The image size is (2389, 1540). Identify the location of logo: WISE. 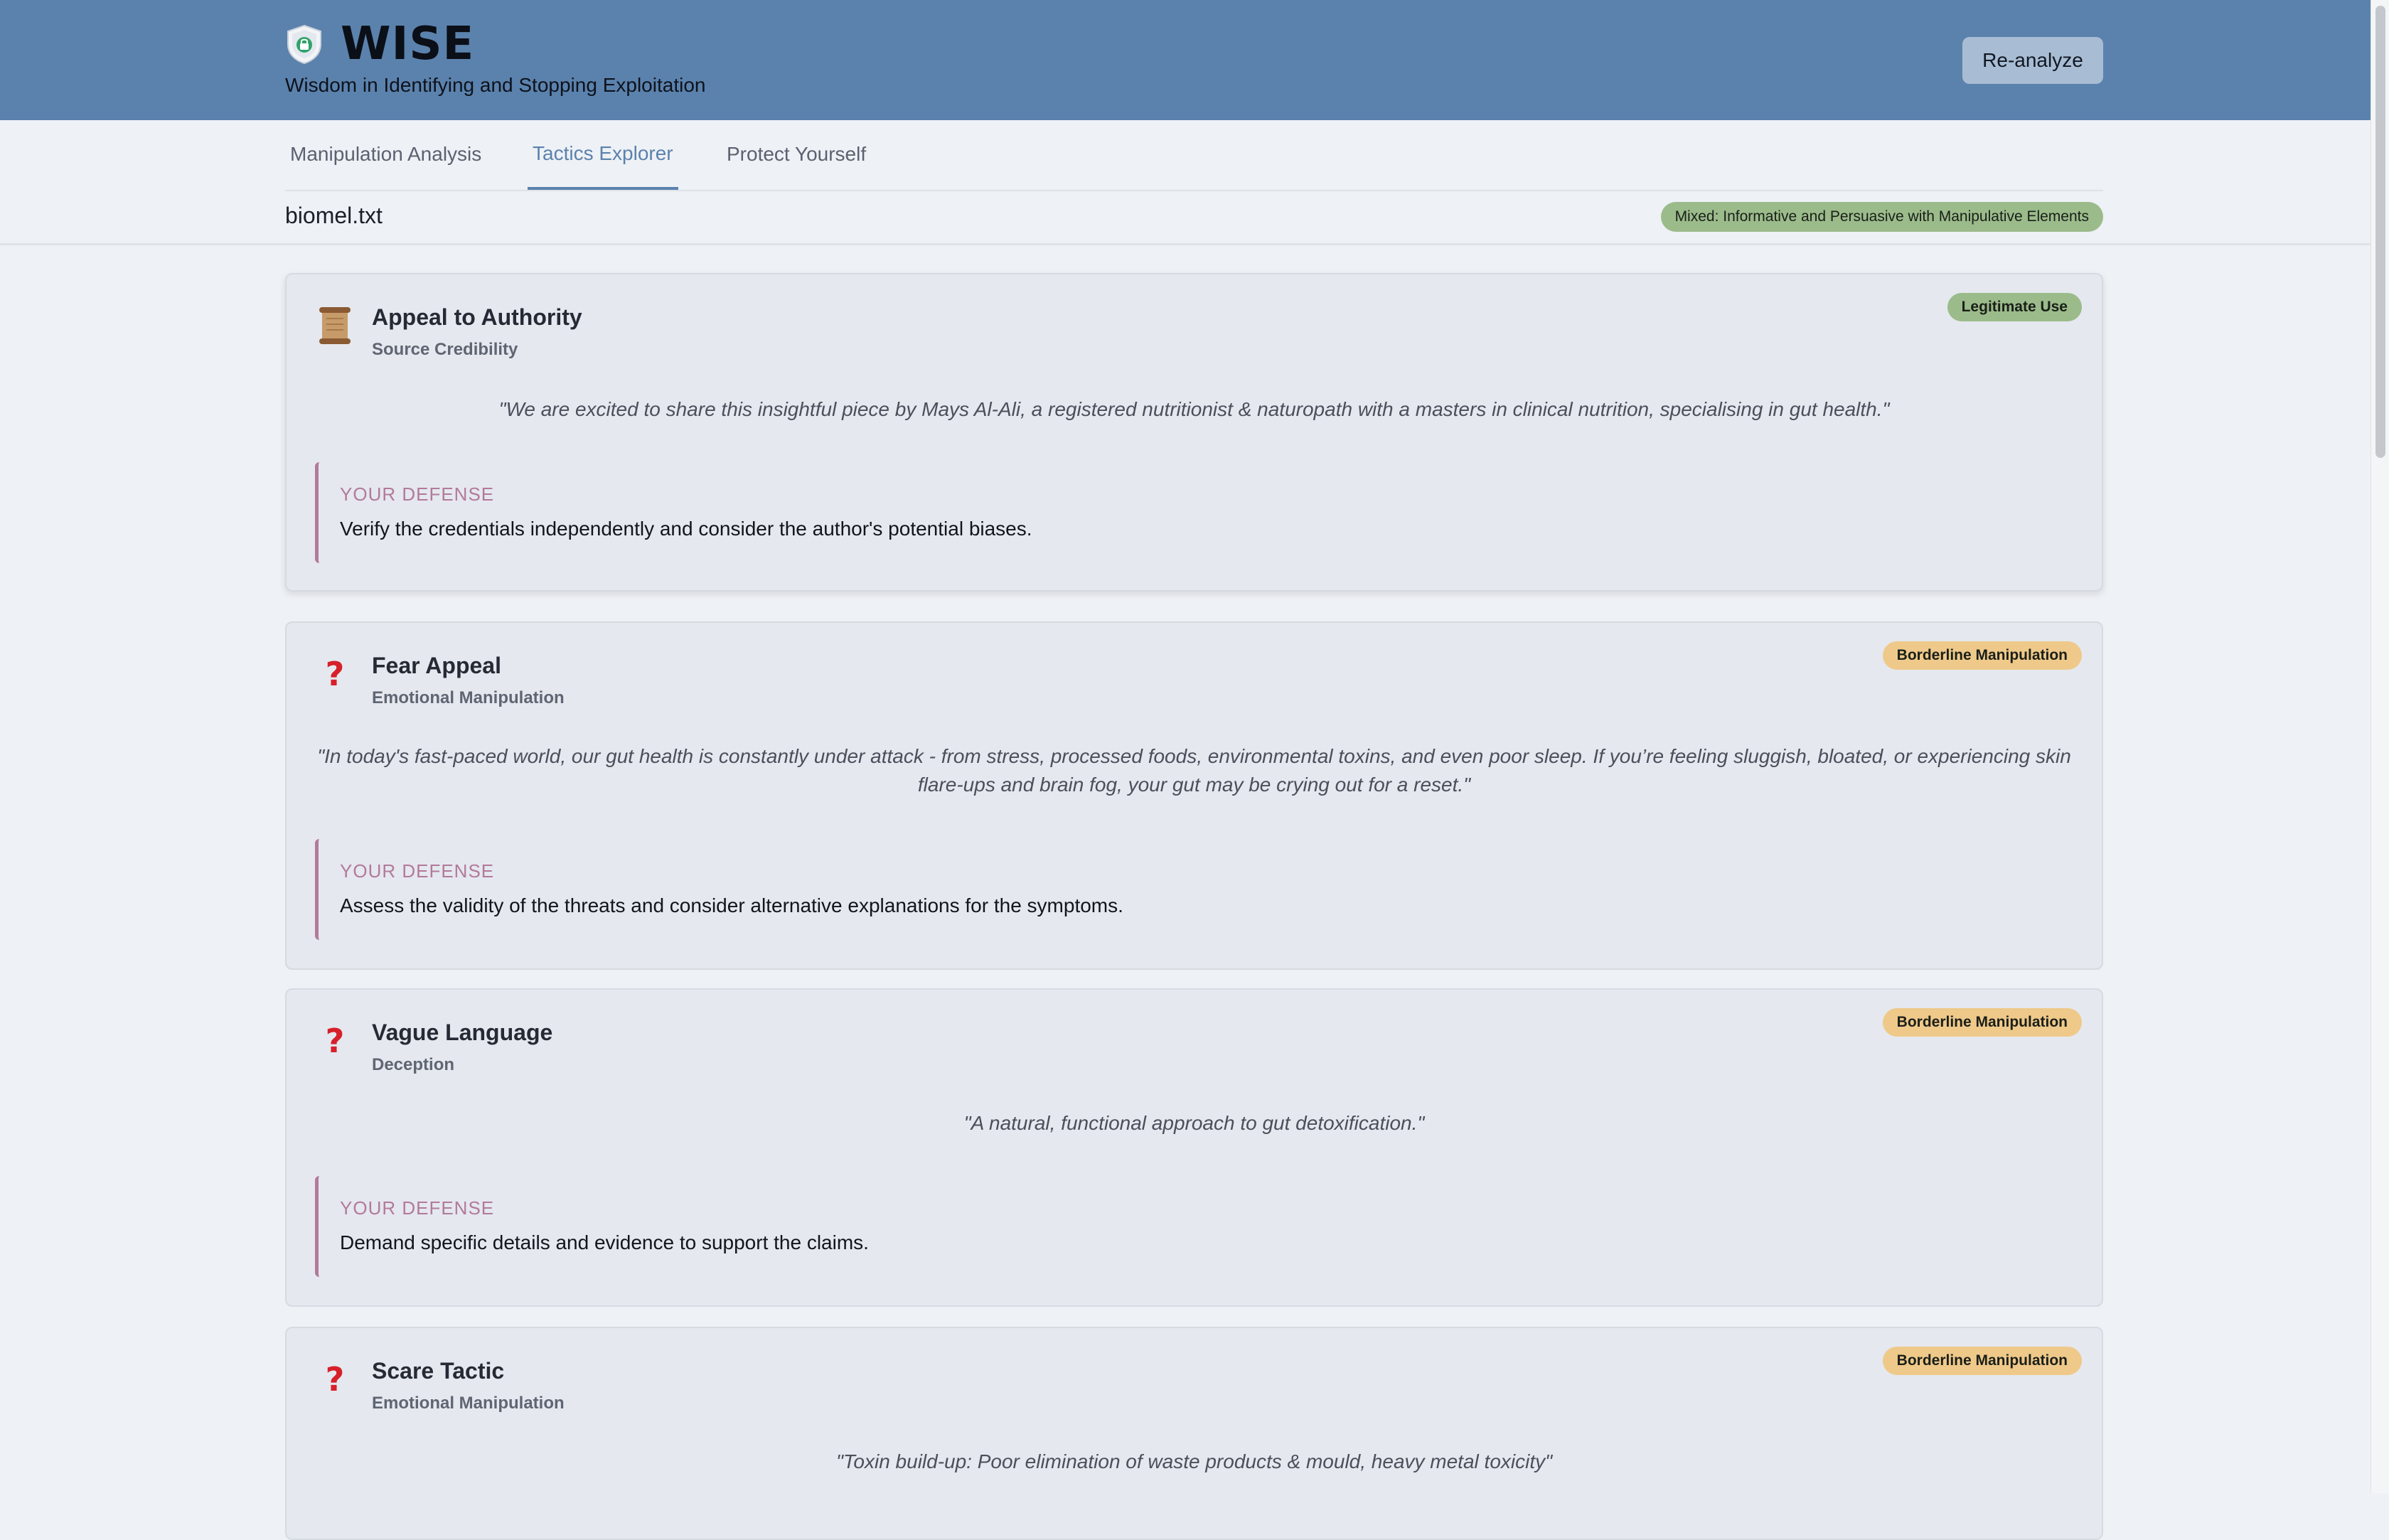
(379, 44).